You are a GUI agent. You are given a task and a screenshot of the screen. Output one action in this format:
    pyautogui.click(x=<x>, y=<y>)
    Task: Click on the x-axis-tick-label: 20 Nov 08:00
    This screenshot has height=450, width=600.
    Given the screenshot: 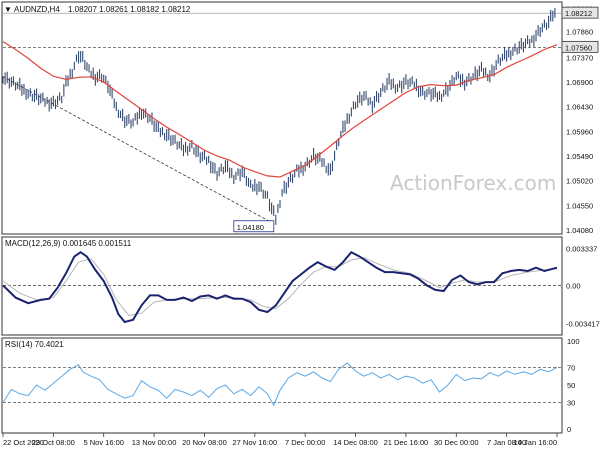 What is the action you would take?
    pyautogui.click(x=204, y=442)
    